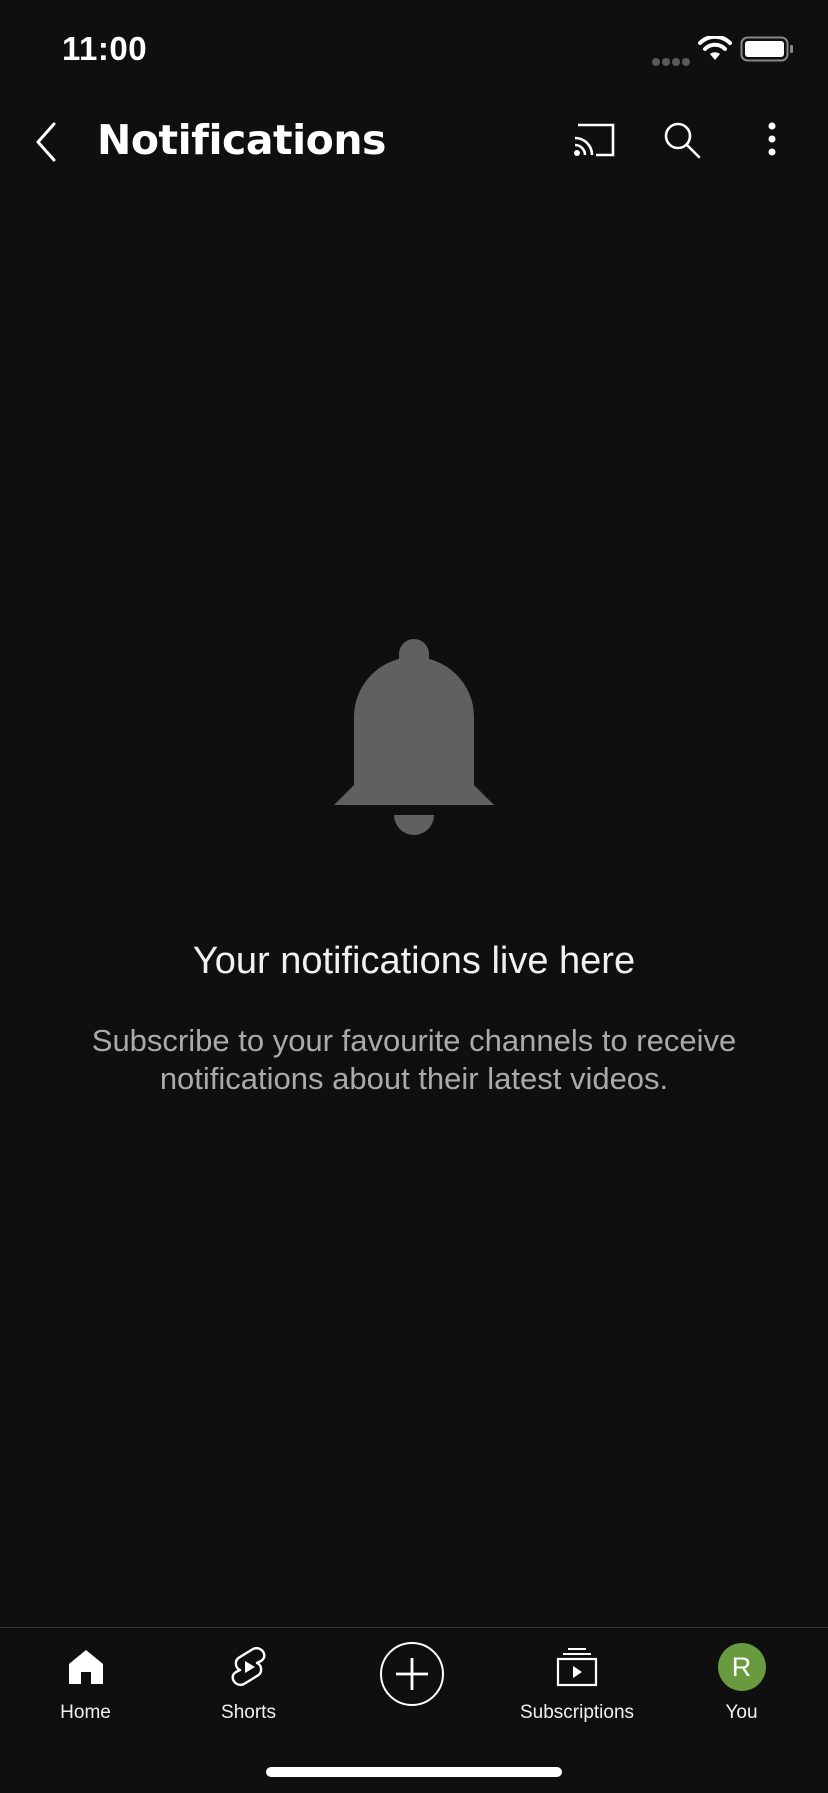  I want to click on search-icon, so click(682, 140).